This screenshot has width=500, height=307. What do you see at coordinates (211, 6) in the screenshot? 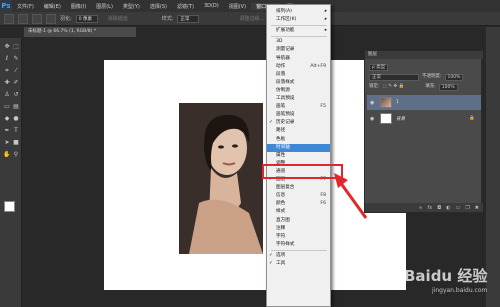
I see `menu-item: 3D(D)` at bounding box center [211, 6].